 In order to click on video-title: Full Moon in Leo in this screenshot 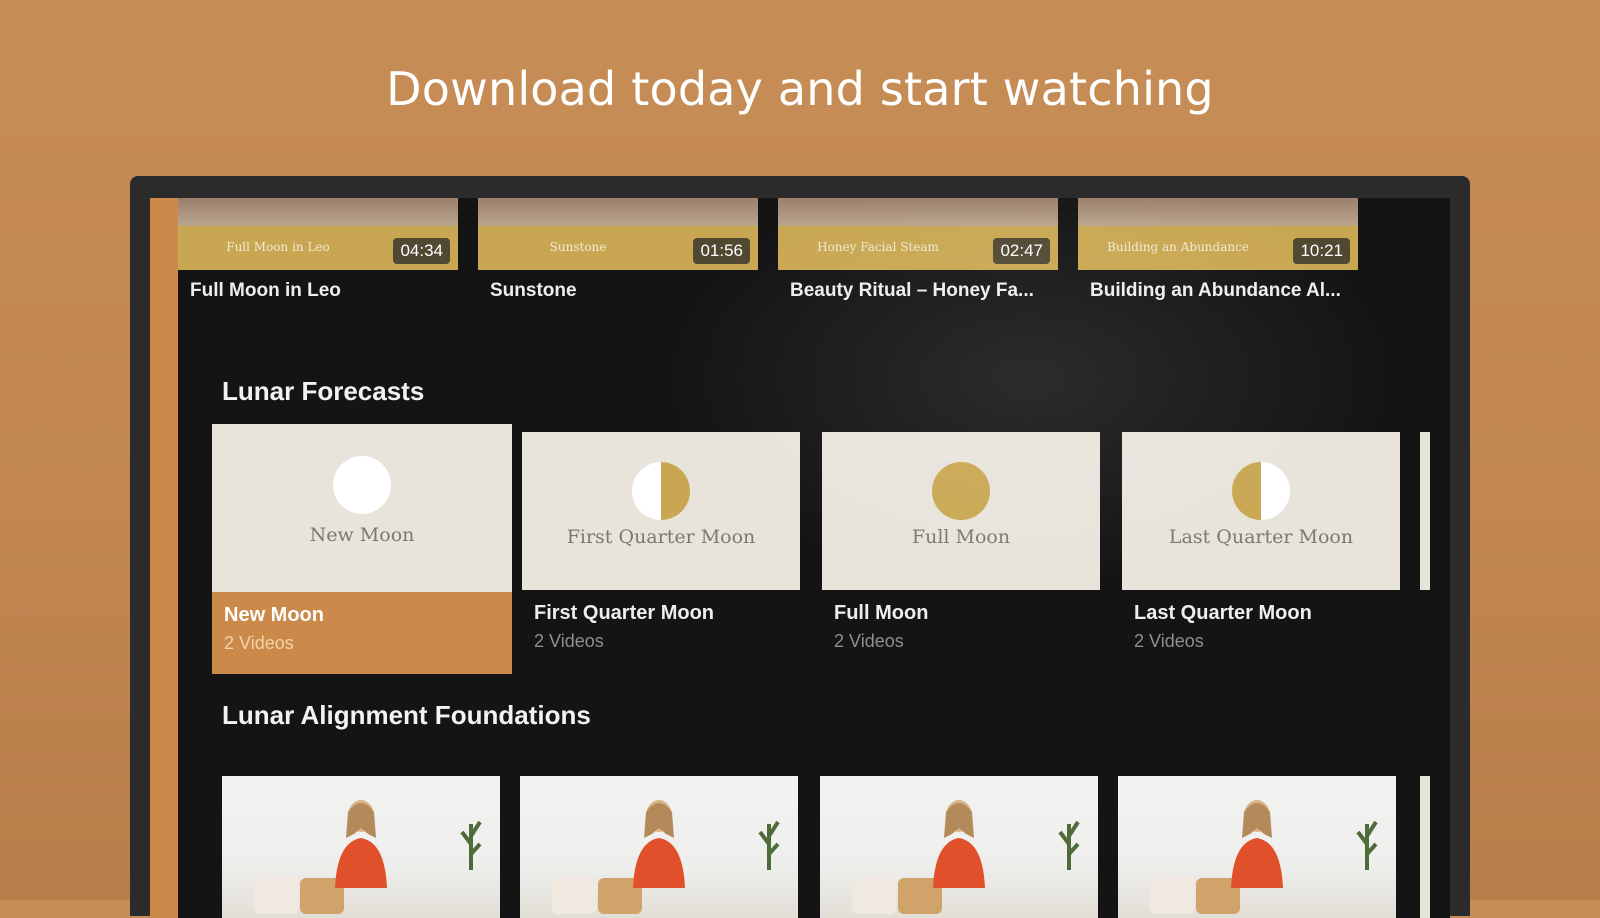, I will do `click(265, 290)`.